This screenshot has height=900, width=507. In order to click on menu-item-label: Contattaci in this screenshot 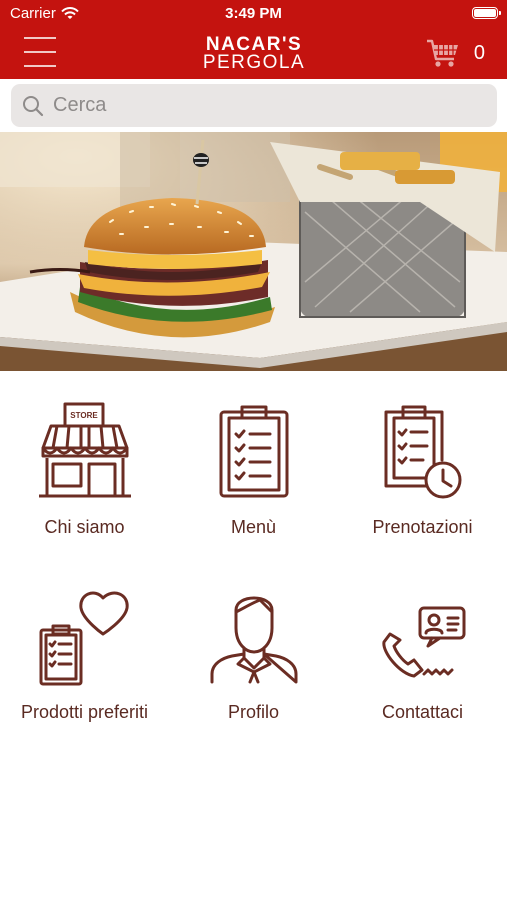, I will do `click(422, 712)`.